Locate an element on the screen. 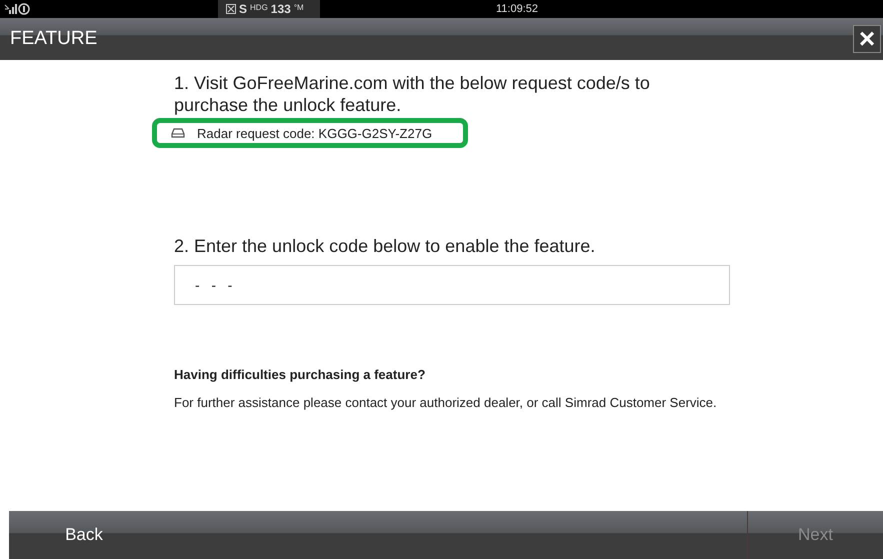 This screenshot has width=883, height=559. signal-icon is located at coordinates (17, 9).